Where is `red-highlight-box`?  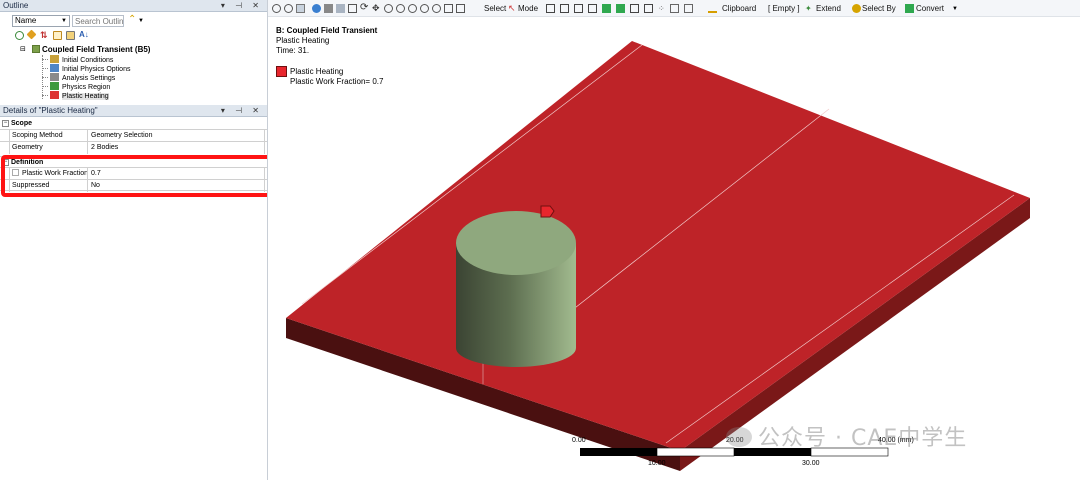 red-highlight-box is located at coordinates (140, 176).